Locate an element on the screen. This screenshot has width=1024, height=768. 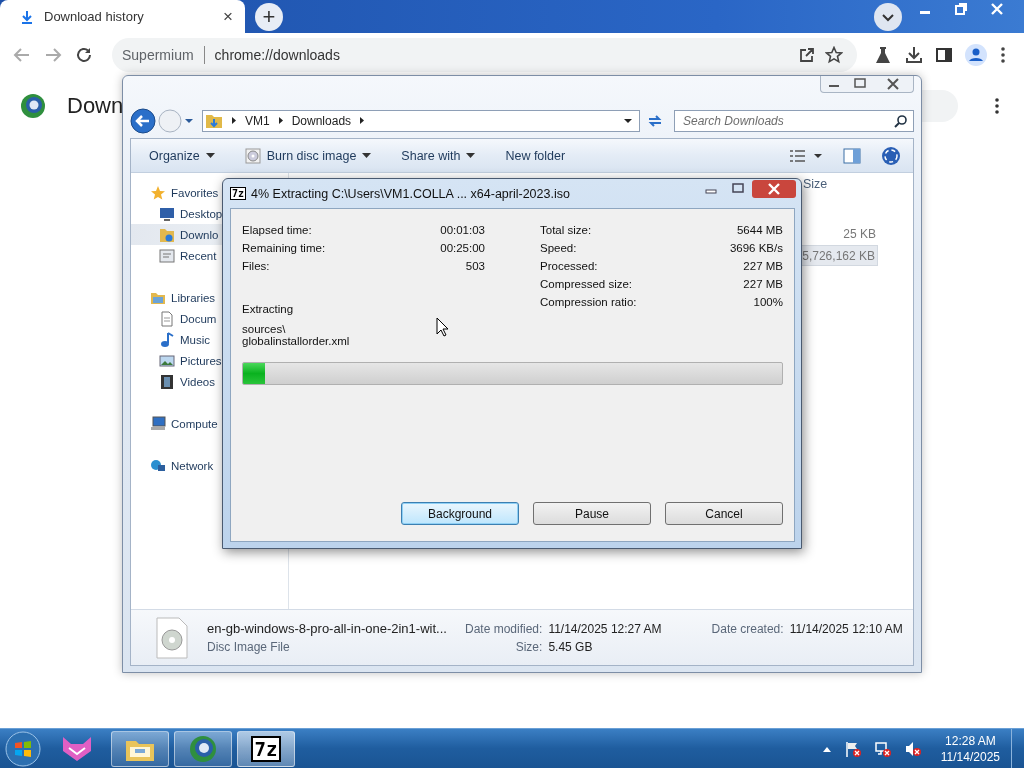
field-value: 11/14/2025 12:10 AM is located at coordinates (846, 628).